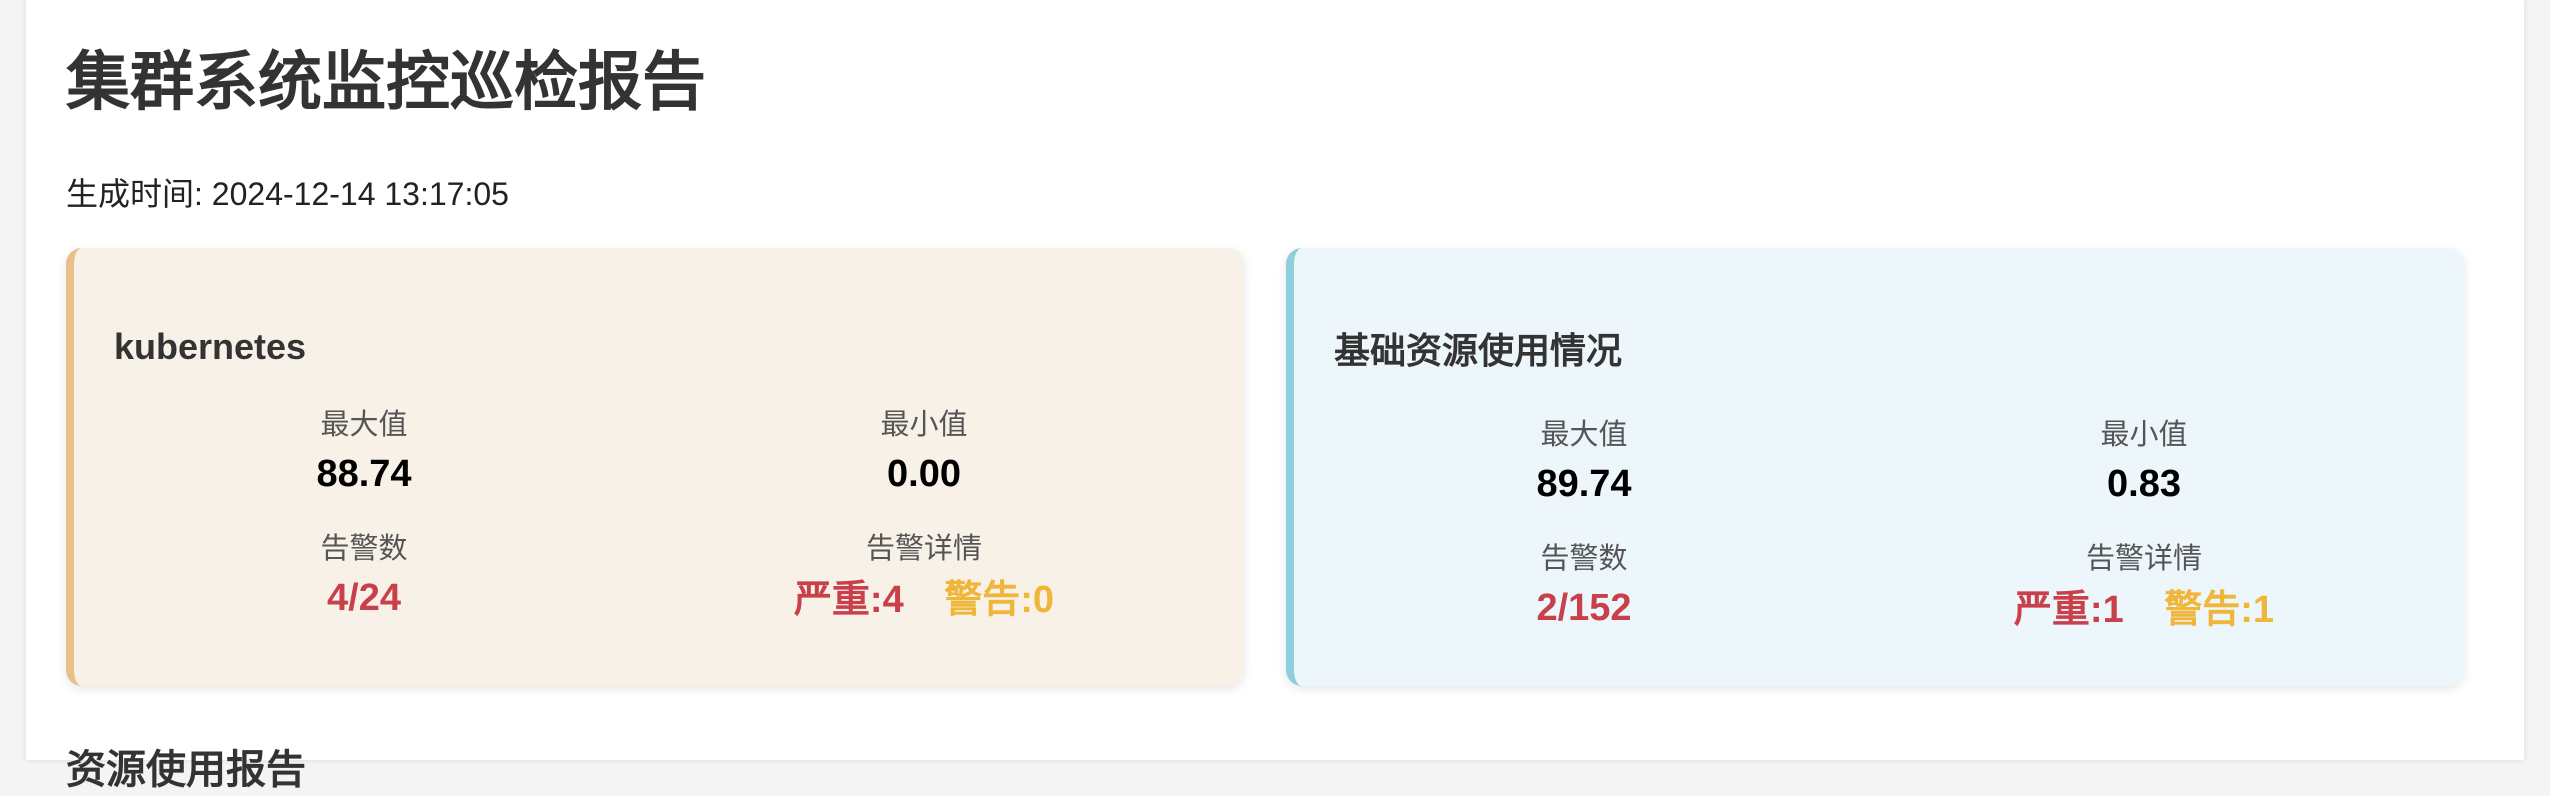  Describe the element at coordinates (924, 474) in the screenshot. I see `min-value: 0.00` at that location.